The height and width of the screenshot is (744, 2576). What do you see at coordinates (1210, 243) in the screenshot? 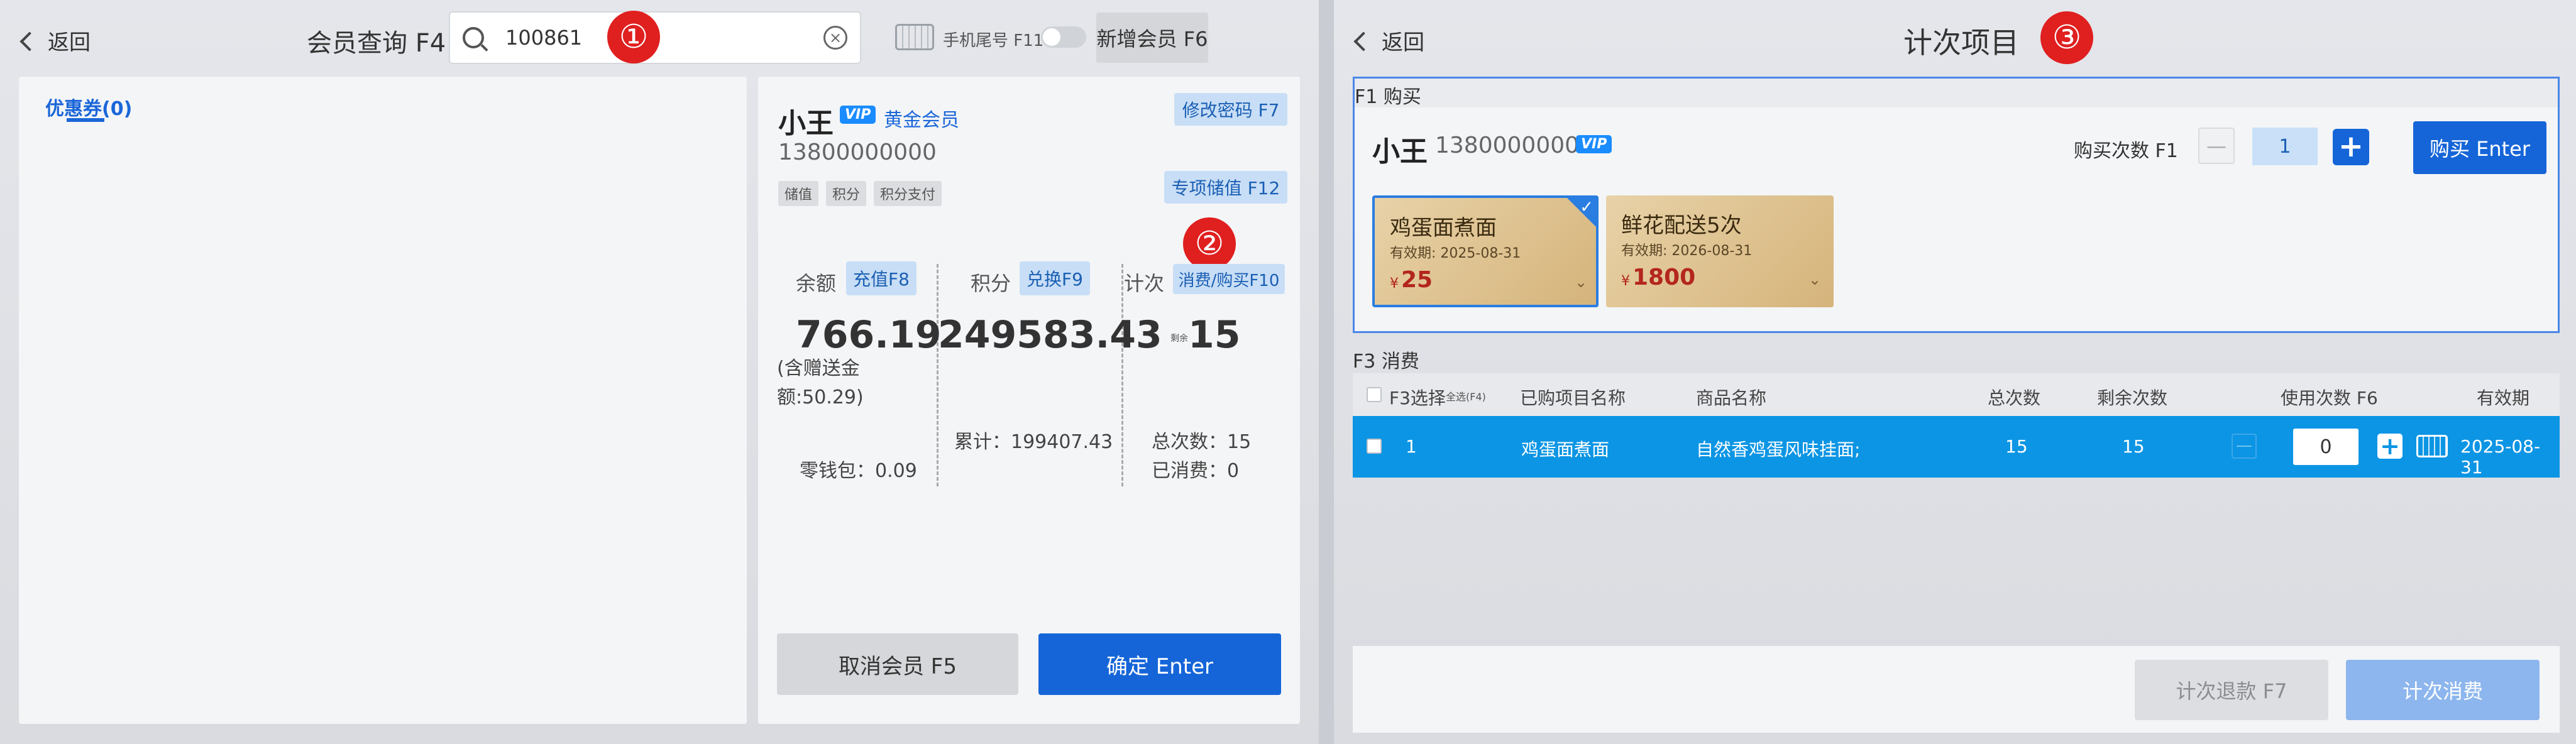
I see `annotation-marker-2: ②` at bounding box center [1210, 243].